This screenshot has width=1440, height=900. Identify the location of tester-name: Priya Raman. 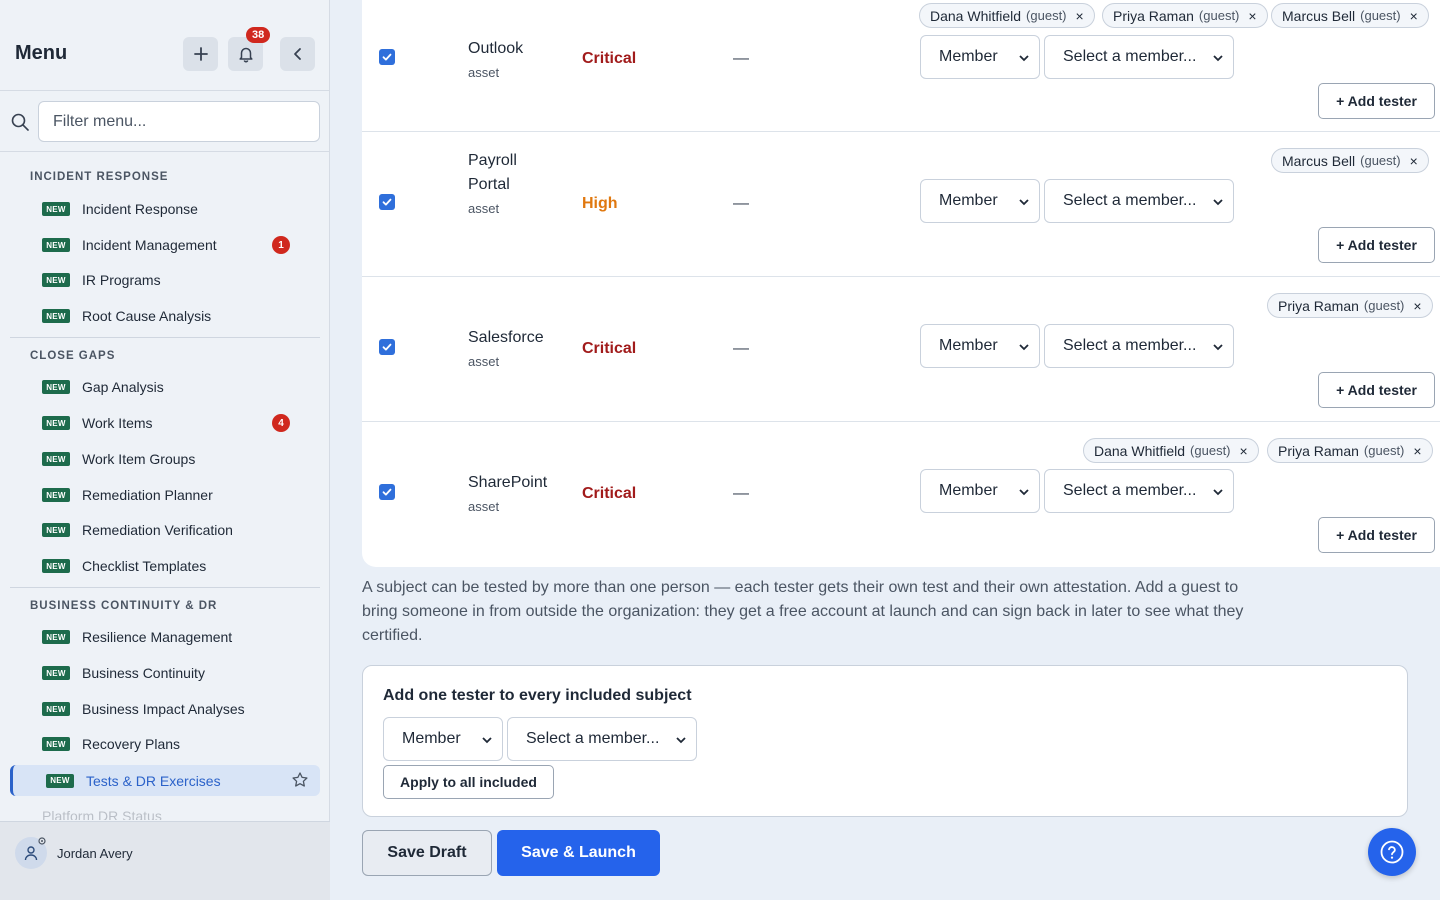
(1318, 305).